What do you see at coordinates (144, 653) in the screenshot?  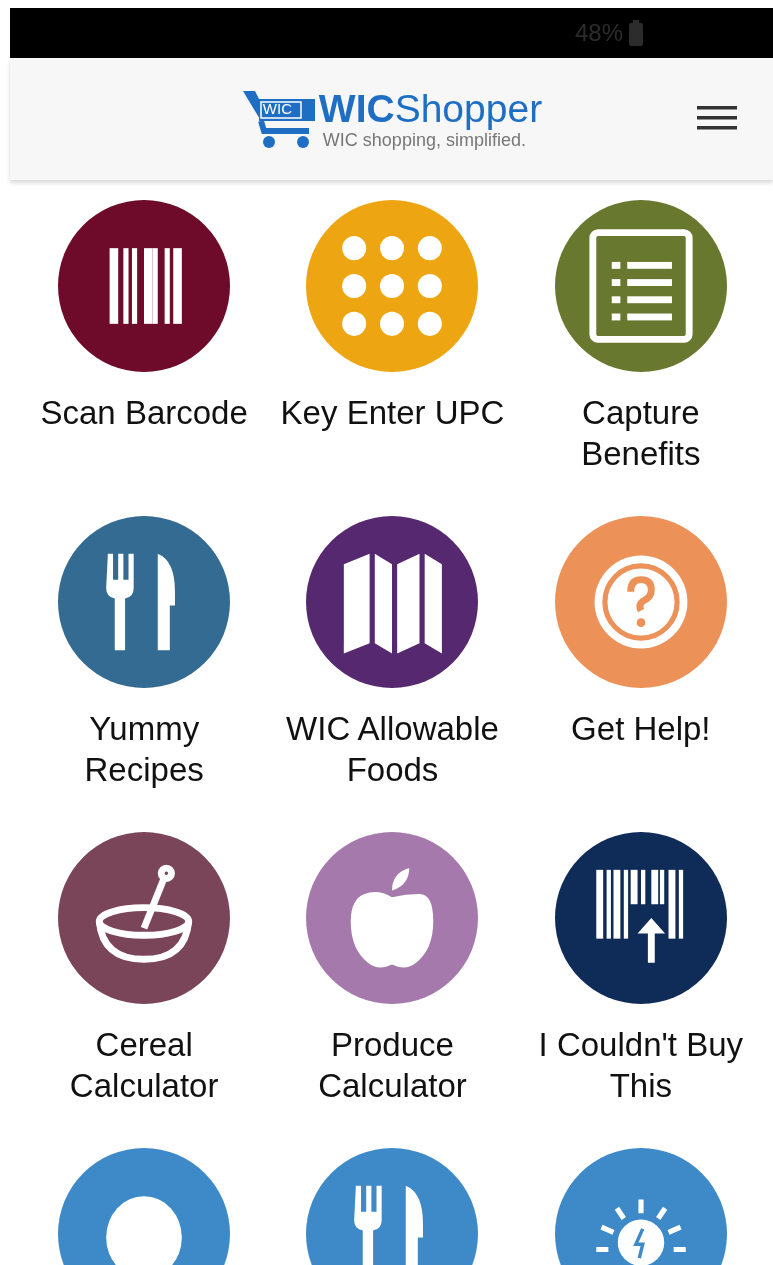 I see `feature-tile: Yummy Recipes` at bounding box center [144, 653].